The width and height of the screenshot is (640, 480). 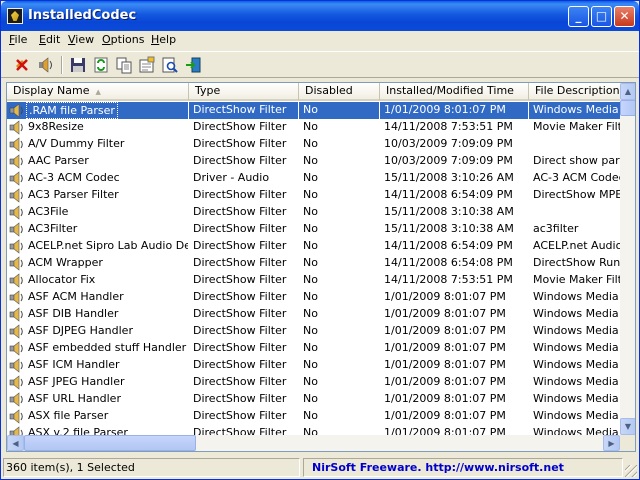 I want to click on cell-label: ASF URL Handler, so click(x=74, y=398).